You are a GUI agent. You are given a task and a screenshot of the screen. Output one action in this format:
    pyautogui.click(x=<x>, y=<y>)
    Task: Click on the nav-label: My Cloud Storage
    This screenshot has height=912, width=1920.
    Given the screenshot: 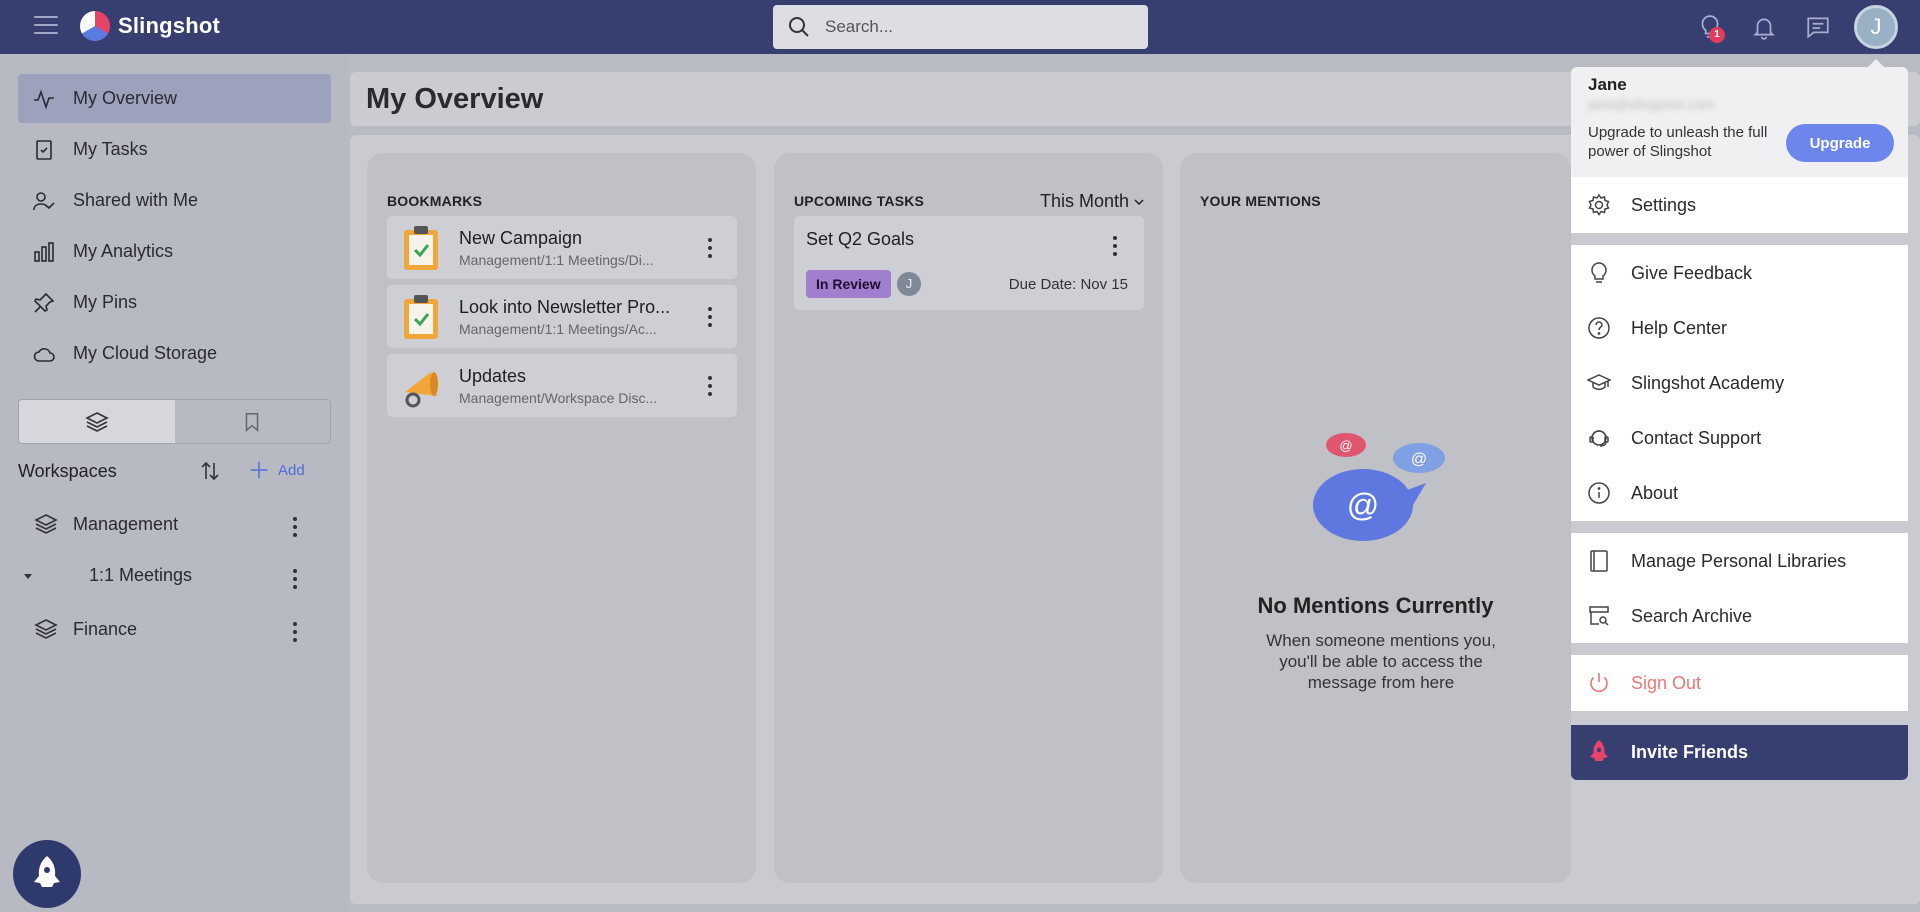 What is the action you would take?
    pyautogui.click(x=145, y=353)
    